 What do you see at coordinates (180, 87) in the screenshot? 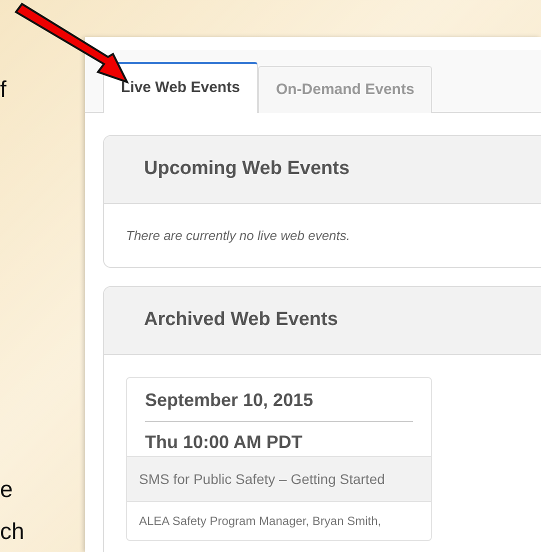
I see `tab: Live Web Events` at bounding box center [180, 87].